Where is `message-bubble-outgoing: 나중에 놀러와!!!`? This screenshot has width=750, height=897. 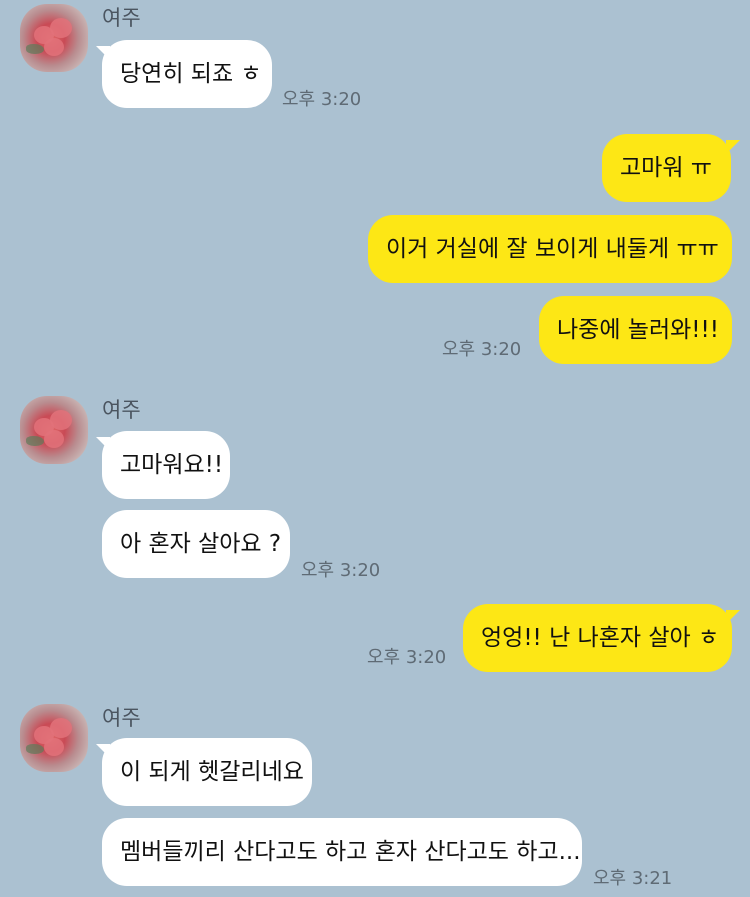 message-bubble-outgoing: 나중에 놀러와!!! is located at coordinates (635, 330).